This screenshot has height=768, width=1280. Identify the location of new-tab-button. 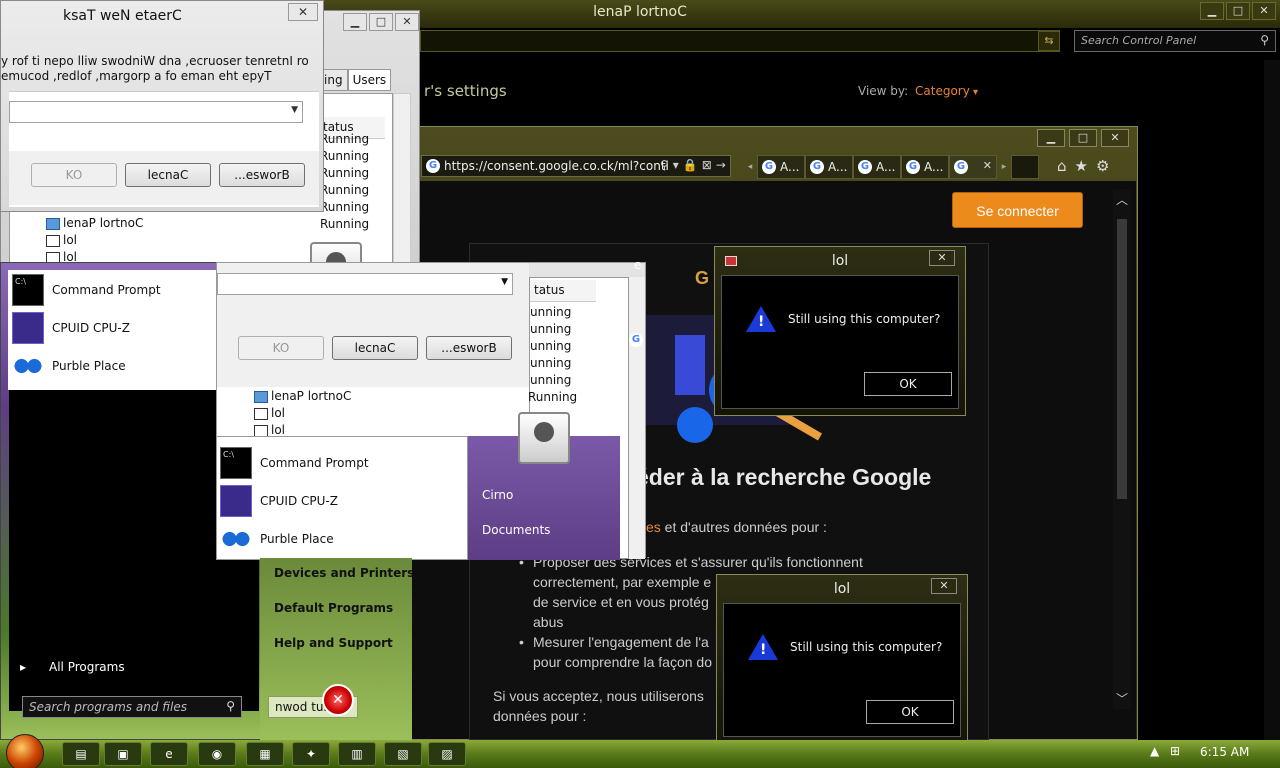
(1025, 167).